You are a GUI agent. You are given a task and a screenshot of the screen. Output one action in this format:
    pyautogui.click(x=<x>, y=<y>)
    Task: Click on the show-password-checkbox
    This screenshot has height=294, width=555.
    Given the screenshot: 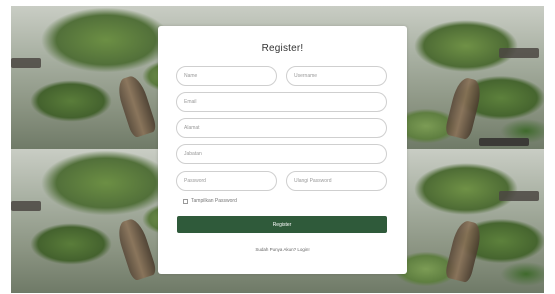 What is the action you would take?
    pyautogui.click(x=185, y=201)
    